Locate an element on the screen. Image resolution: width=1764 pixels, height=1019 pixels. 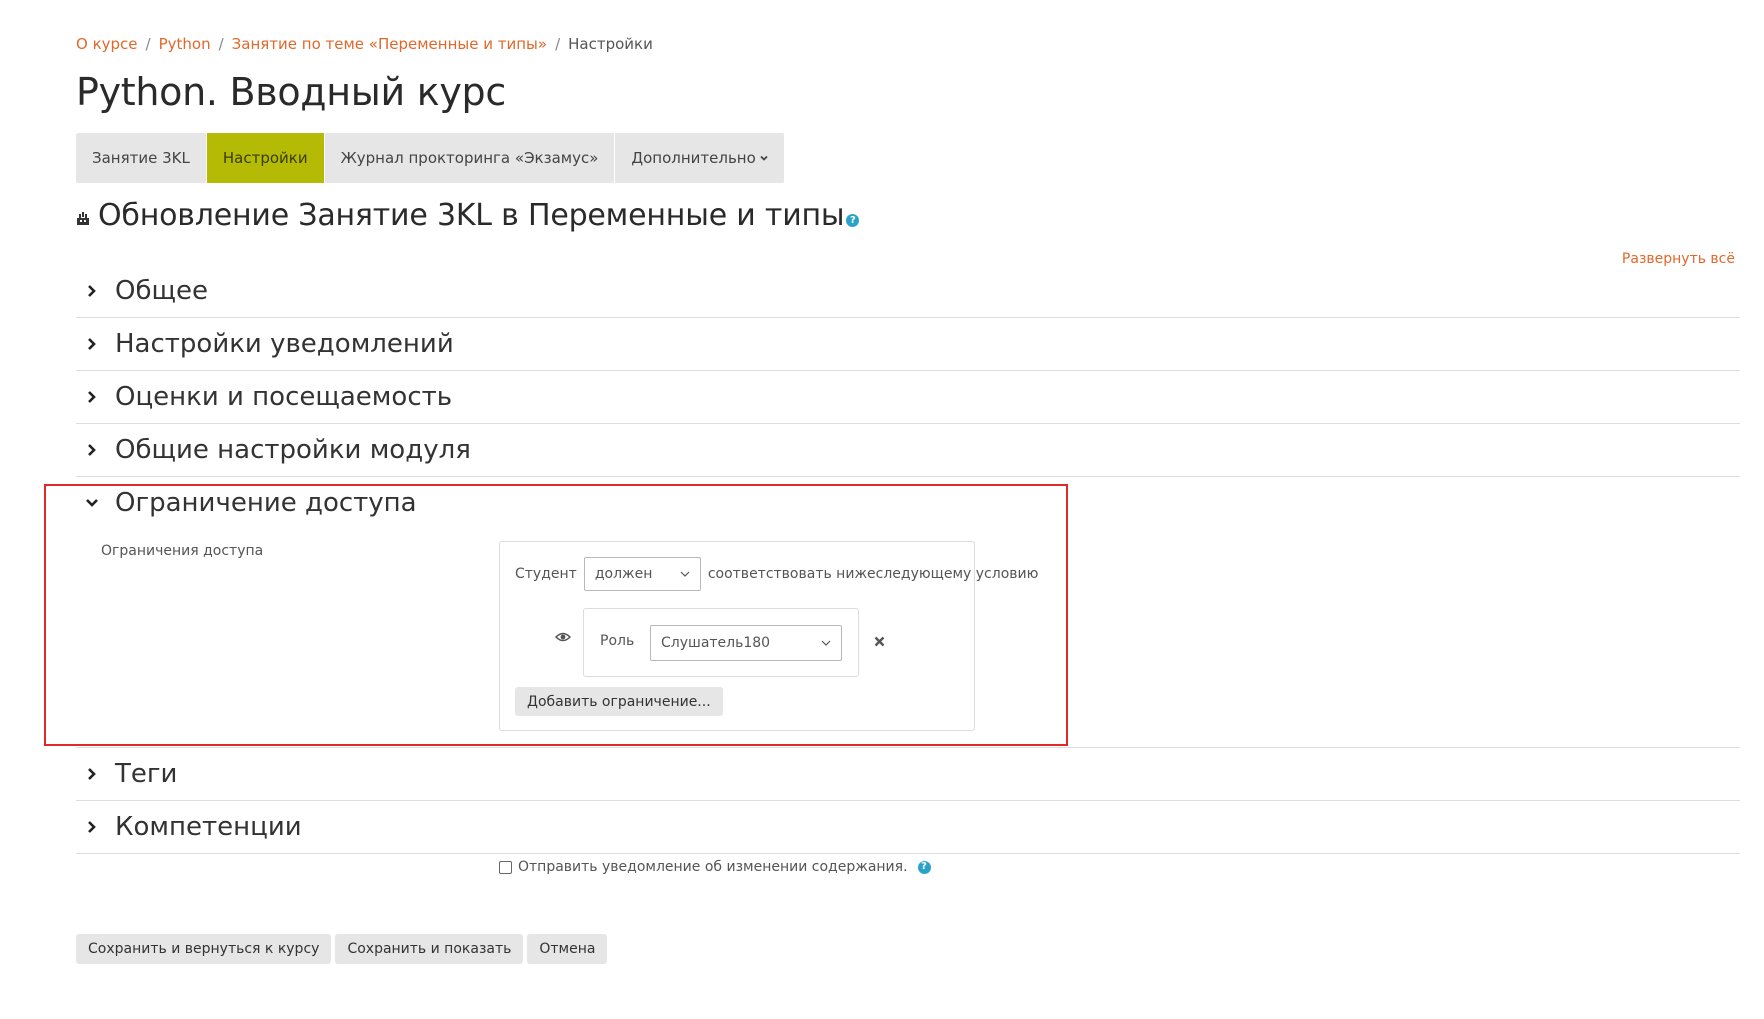
section-tags: Теги is located at coordinates (908, 774).